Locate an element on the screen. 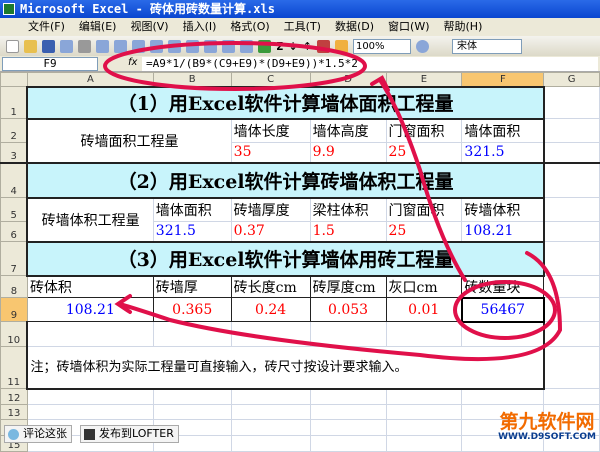 This screenshot has width=600, height=452. section-3-title: （3）用Excel软件计算墙体用砖工程量 is located at coordinates (285, 258).